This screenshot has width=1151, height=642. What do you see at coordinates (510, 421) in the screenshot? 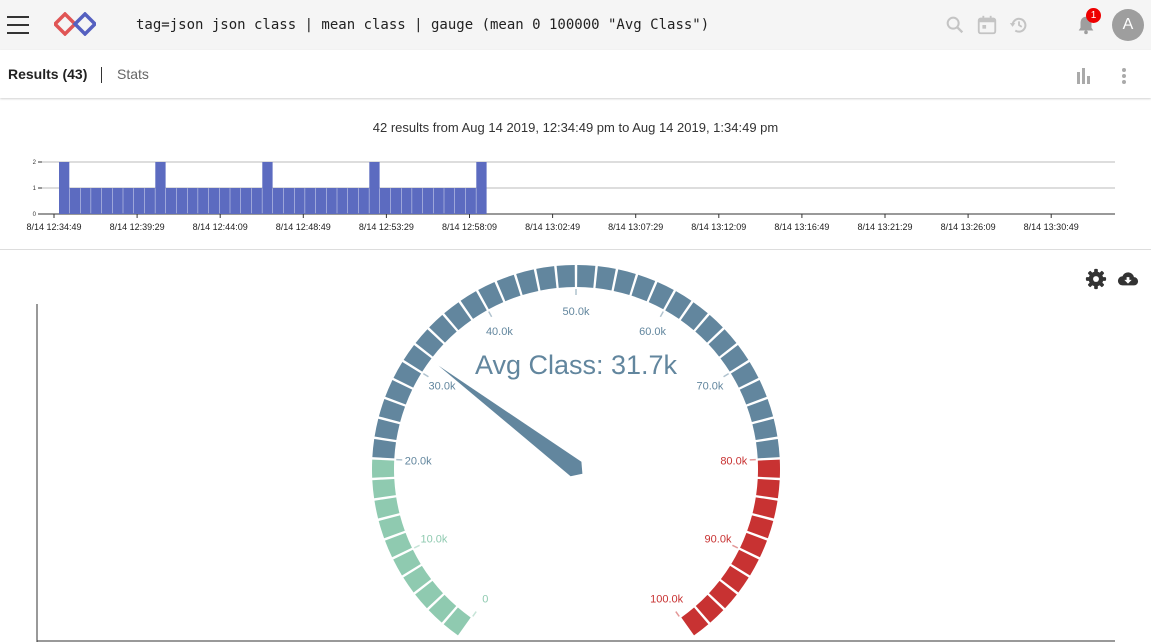
I see `gauge-needle` at bounding box center [510, 421].